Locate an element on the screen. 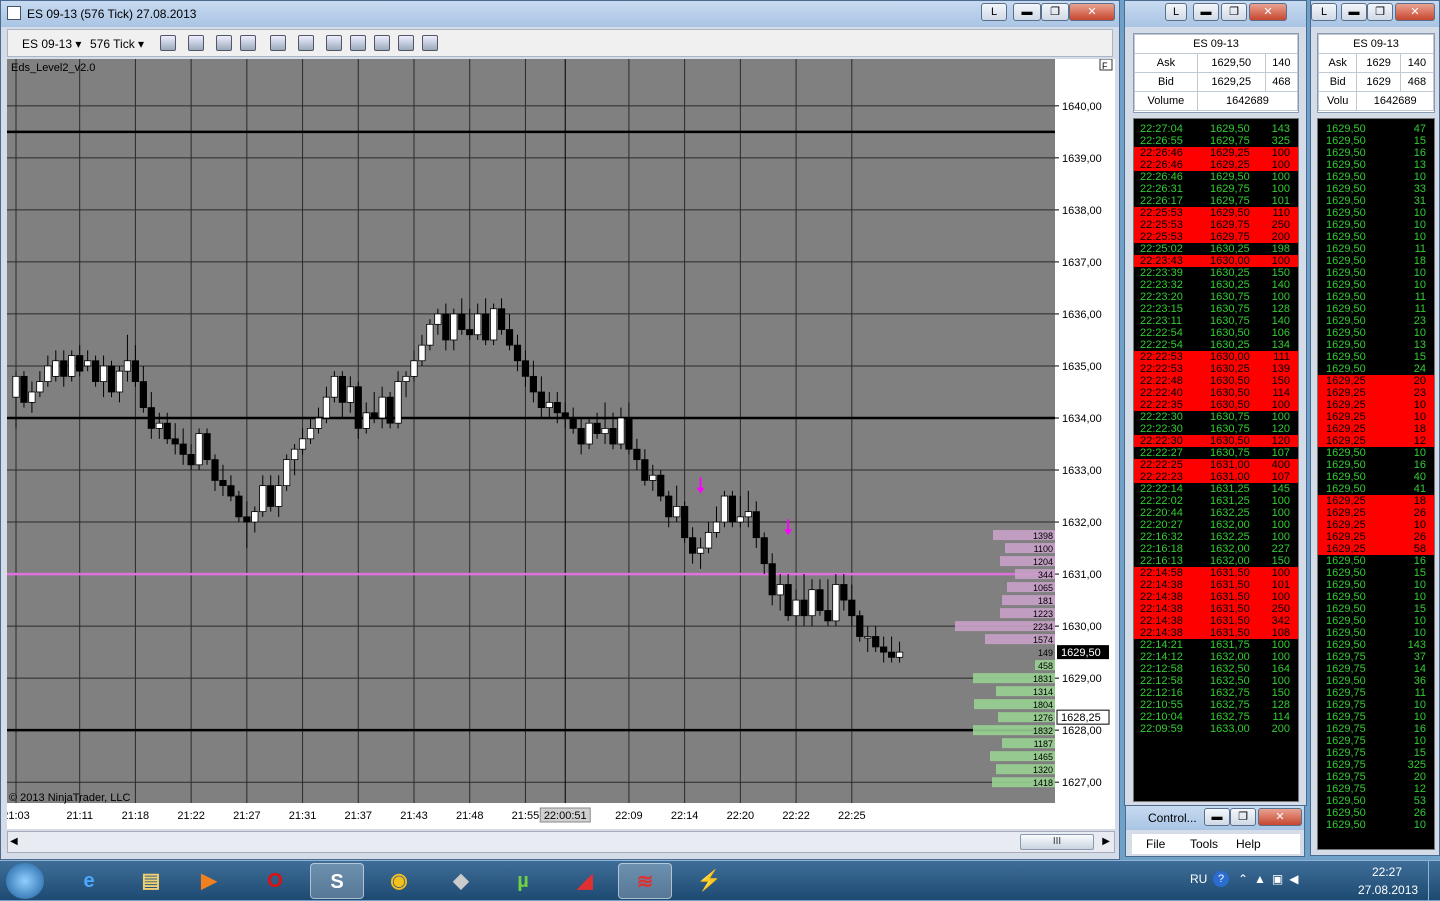 This screenshot has height=901, width=1440. cc-maximize-button: ❐ is located at coordinates (1243, 817).